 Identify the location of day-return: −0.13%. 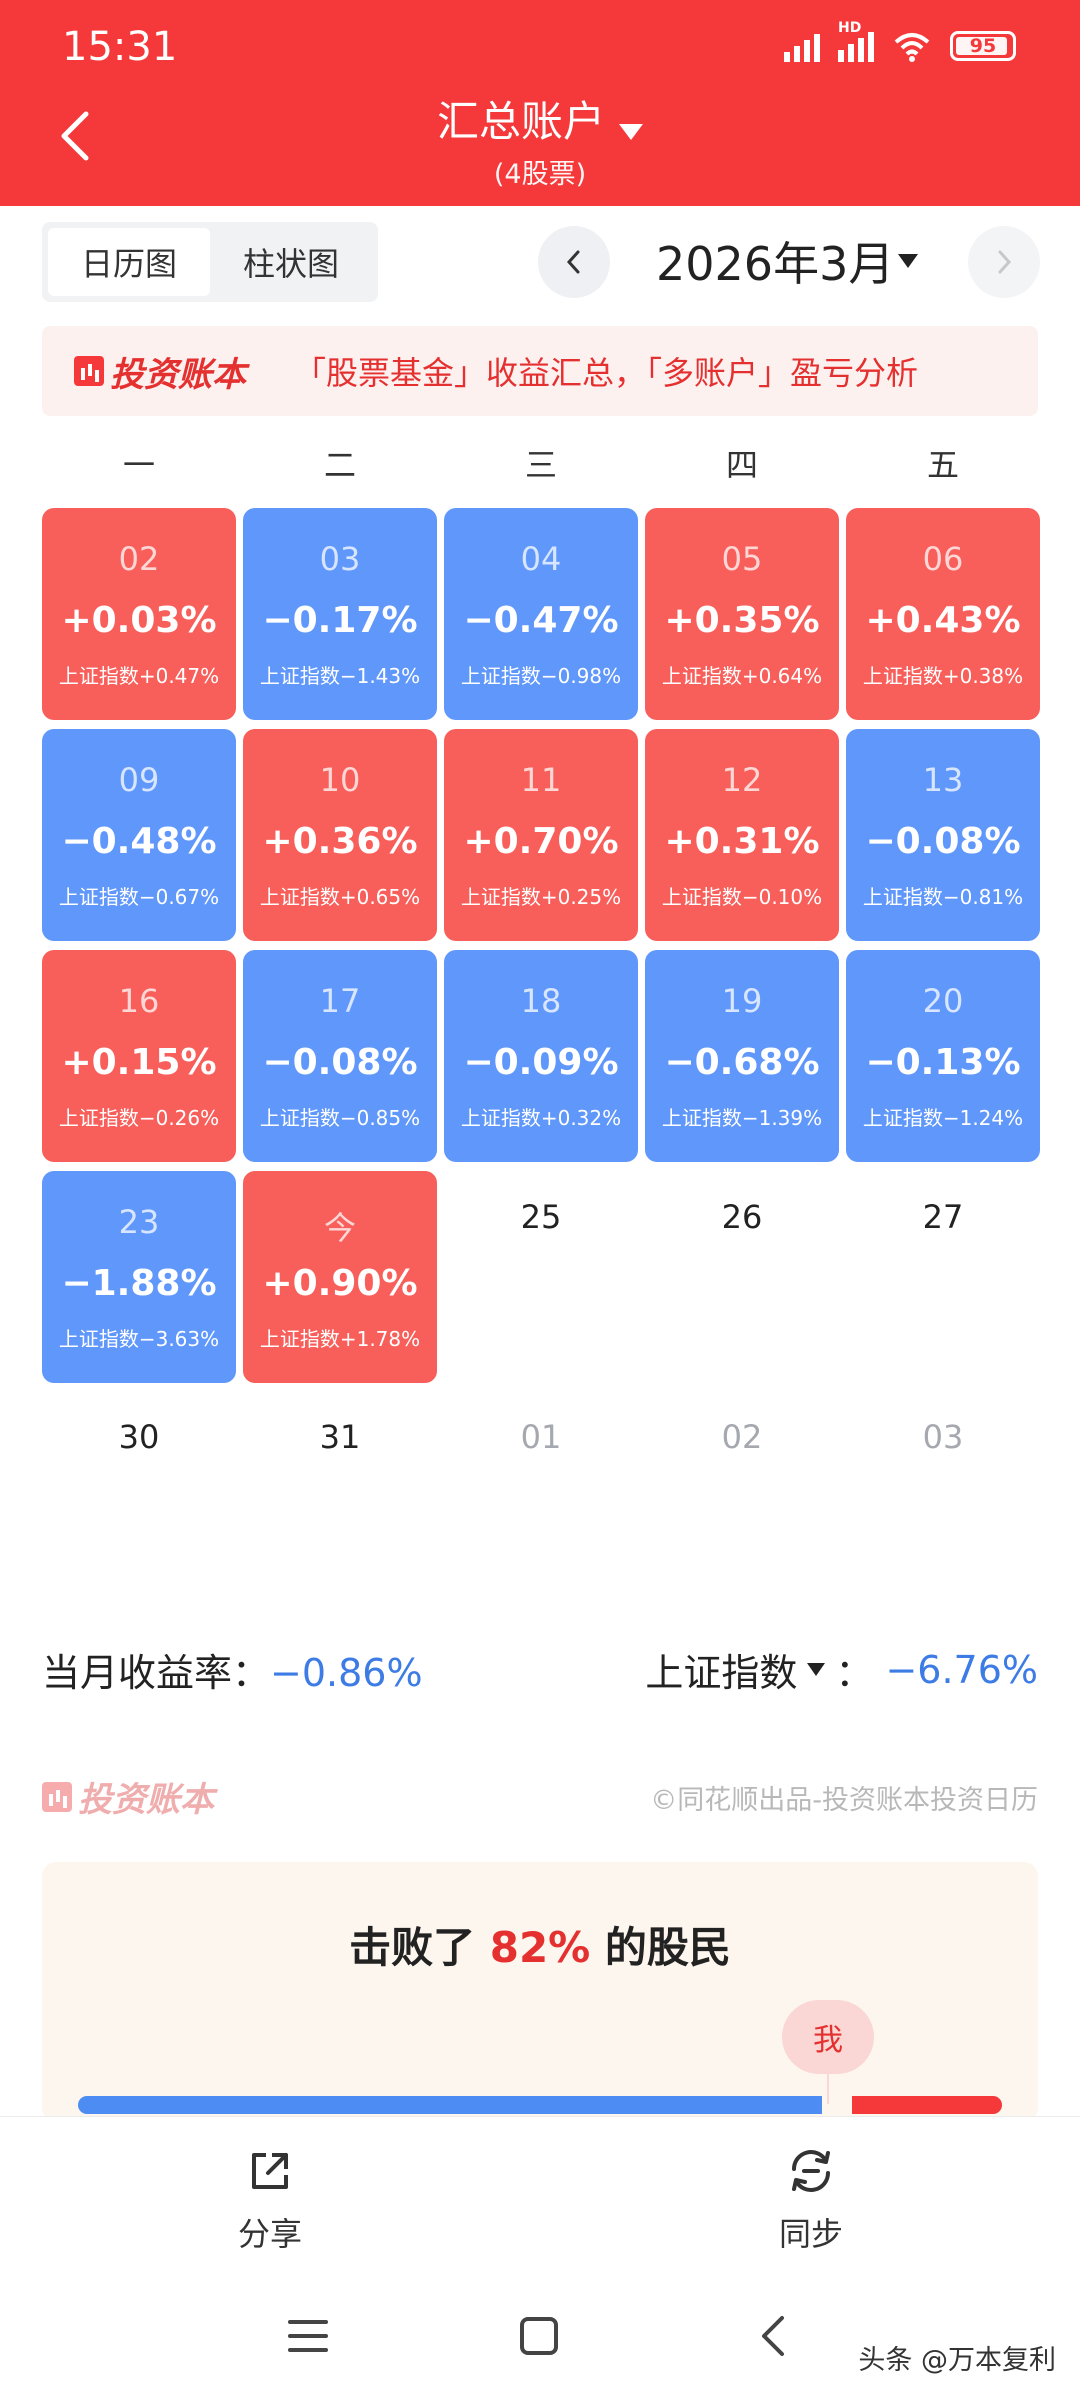
(943, 1062).